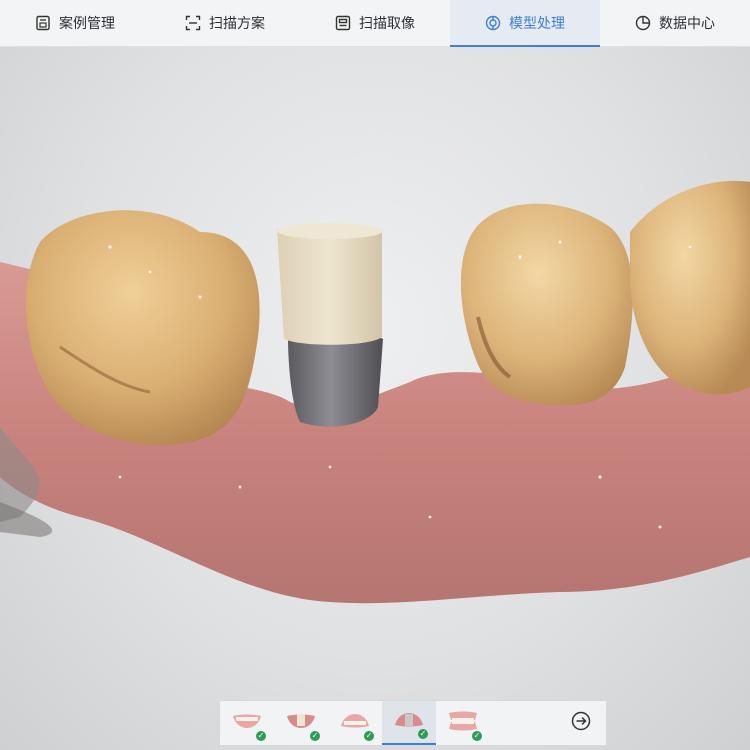 This screenshot has width=750, height=750. What do you see at coordinates (43, 23) in the screenshot?
I see `case-icon` at bounding box center [43, 23].